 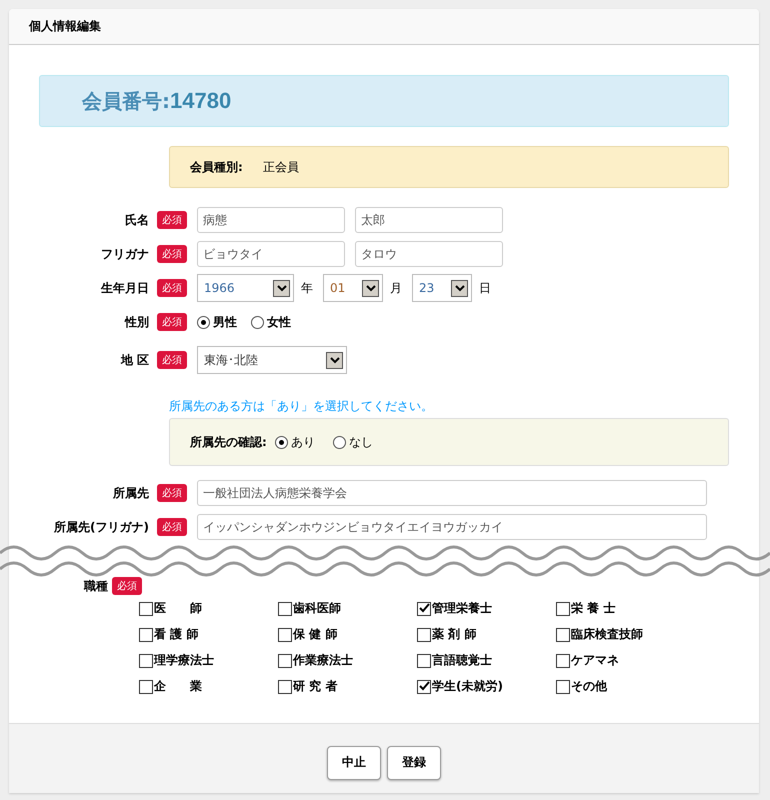 What do you see at coordinates (486, 660) in the screenshot?
I see `checkbox-option: 言語聴覚士` at bounding box center [486, 660].